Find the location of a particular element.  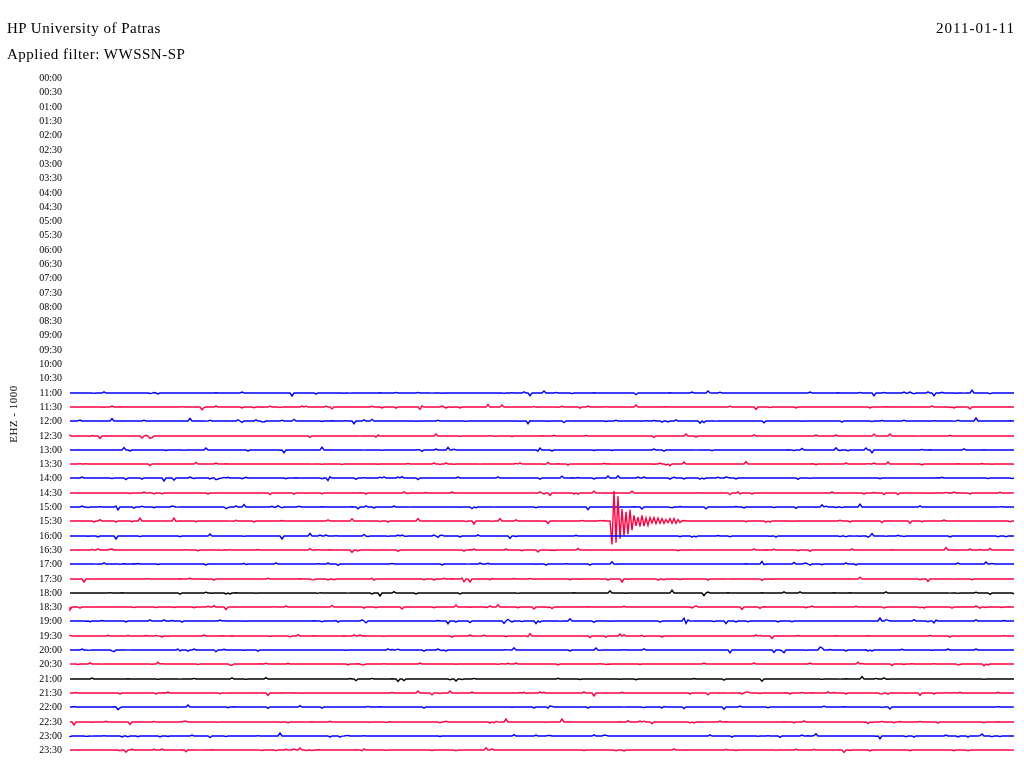

time-label: 07:30 is located at coordinates (50, 292).